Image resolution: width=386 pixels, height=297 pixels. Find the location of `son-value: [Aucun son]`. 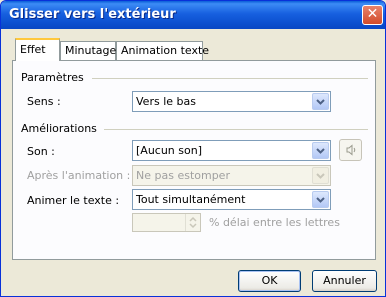

son-value: [Aucun son] is located at coordinates (169, 150).